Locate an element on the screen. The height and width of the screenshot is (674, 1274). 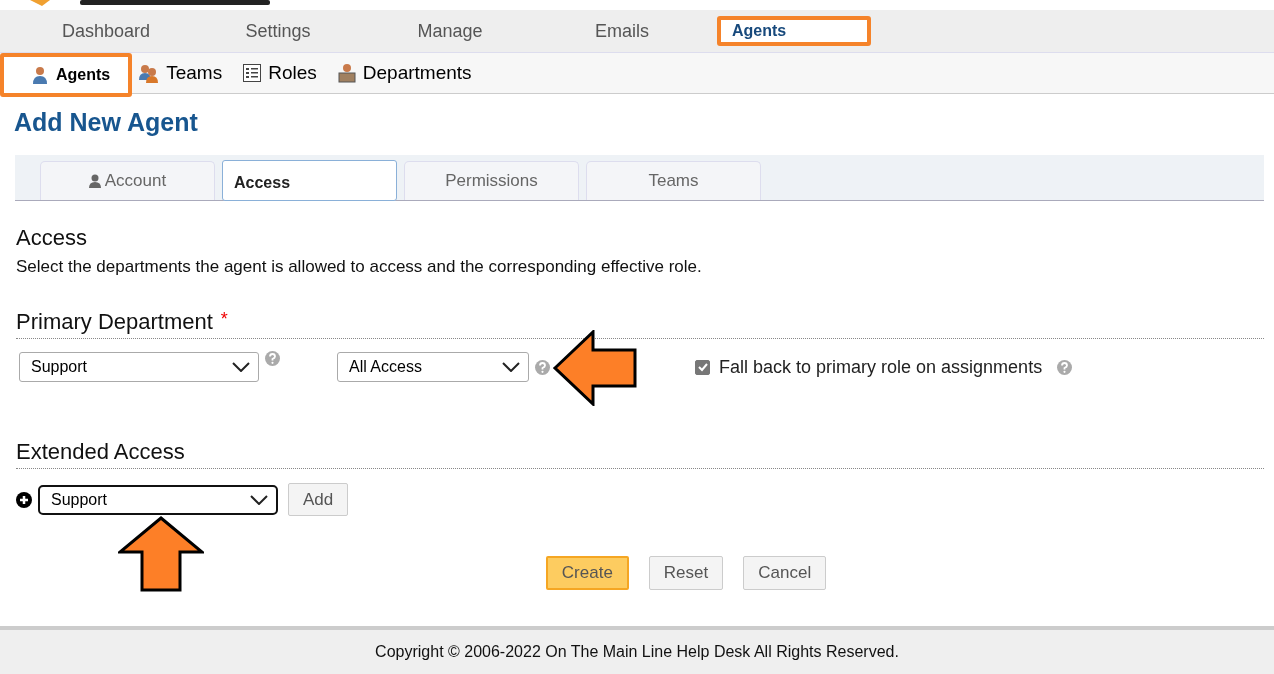
form-tab: Access is located at coordinates (309, 180).